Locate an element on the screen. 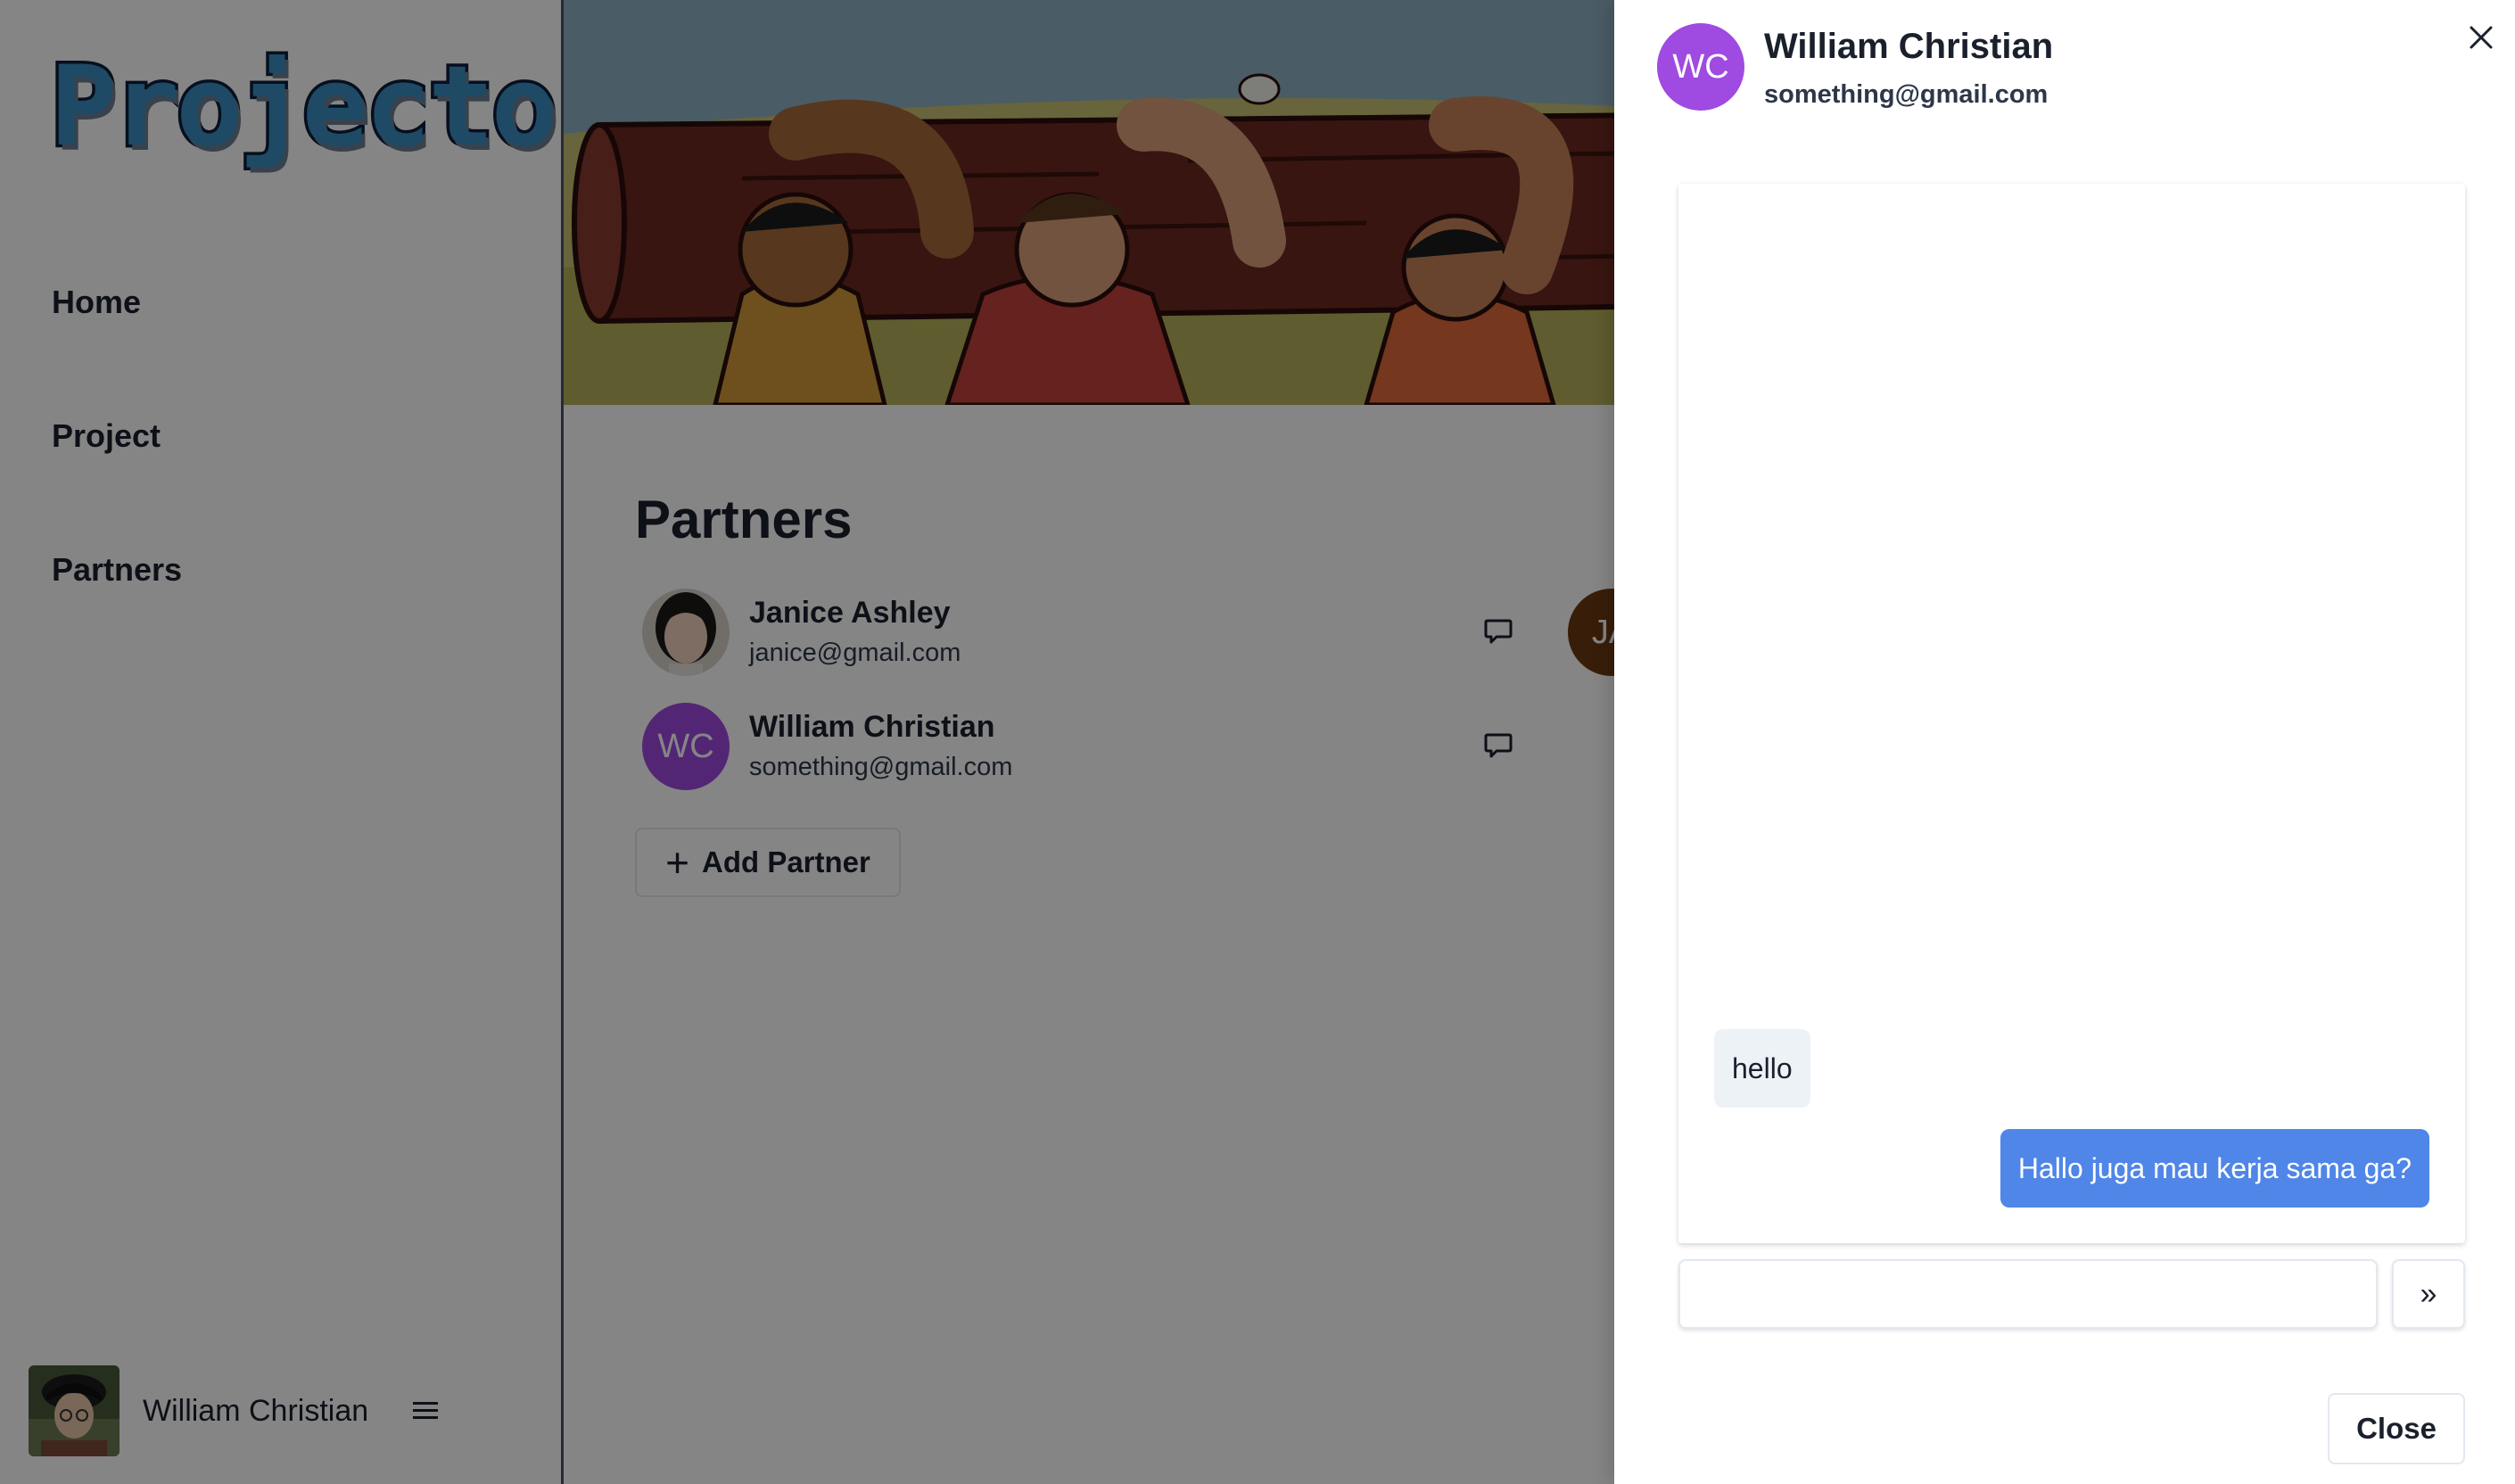 This screenshot has width=2515, height=1484. incoming-message: hello is located at coordinates (1762, 1068).